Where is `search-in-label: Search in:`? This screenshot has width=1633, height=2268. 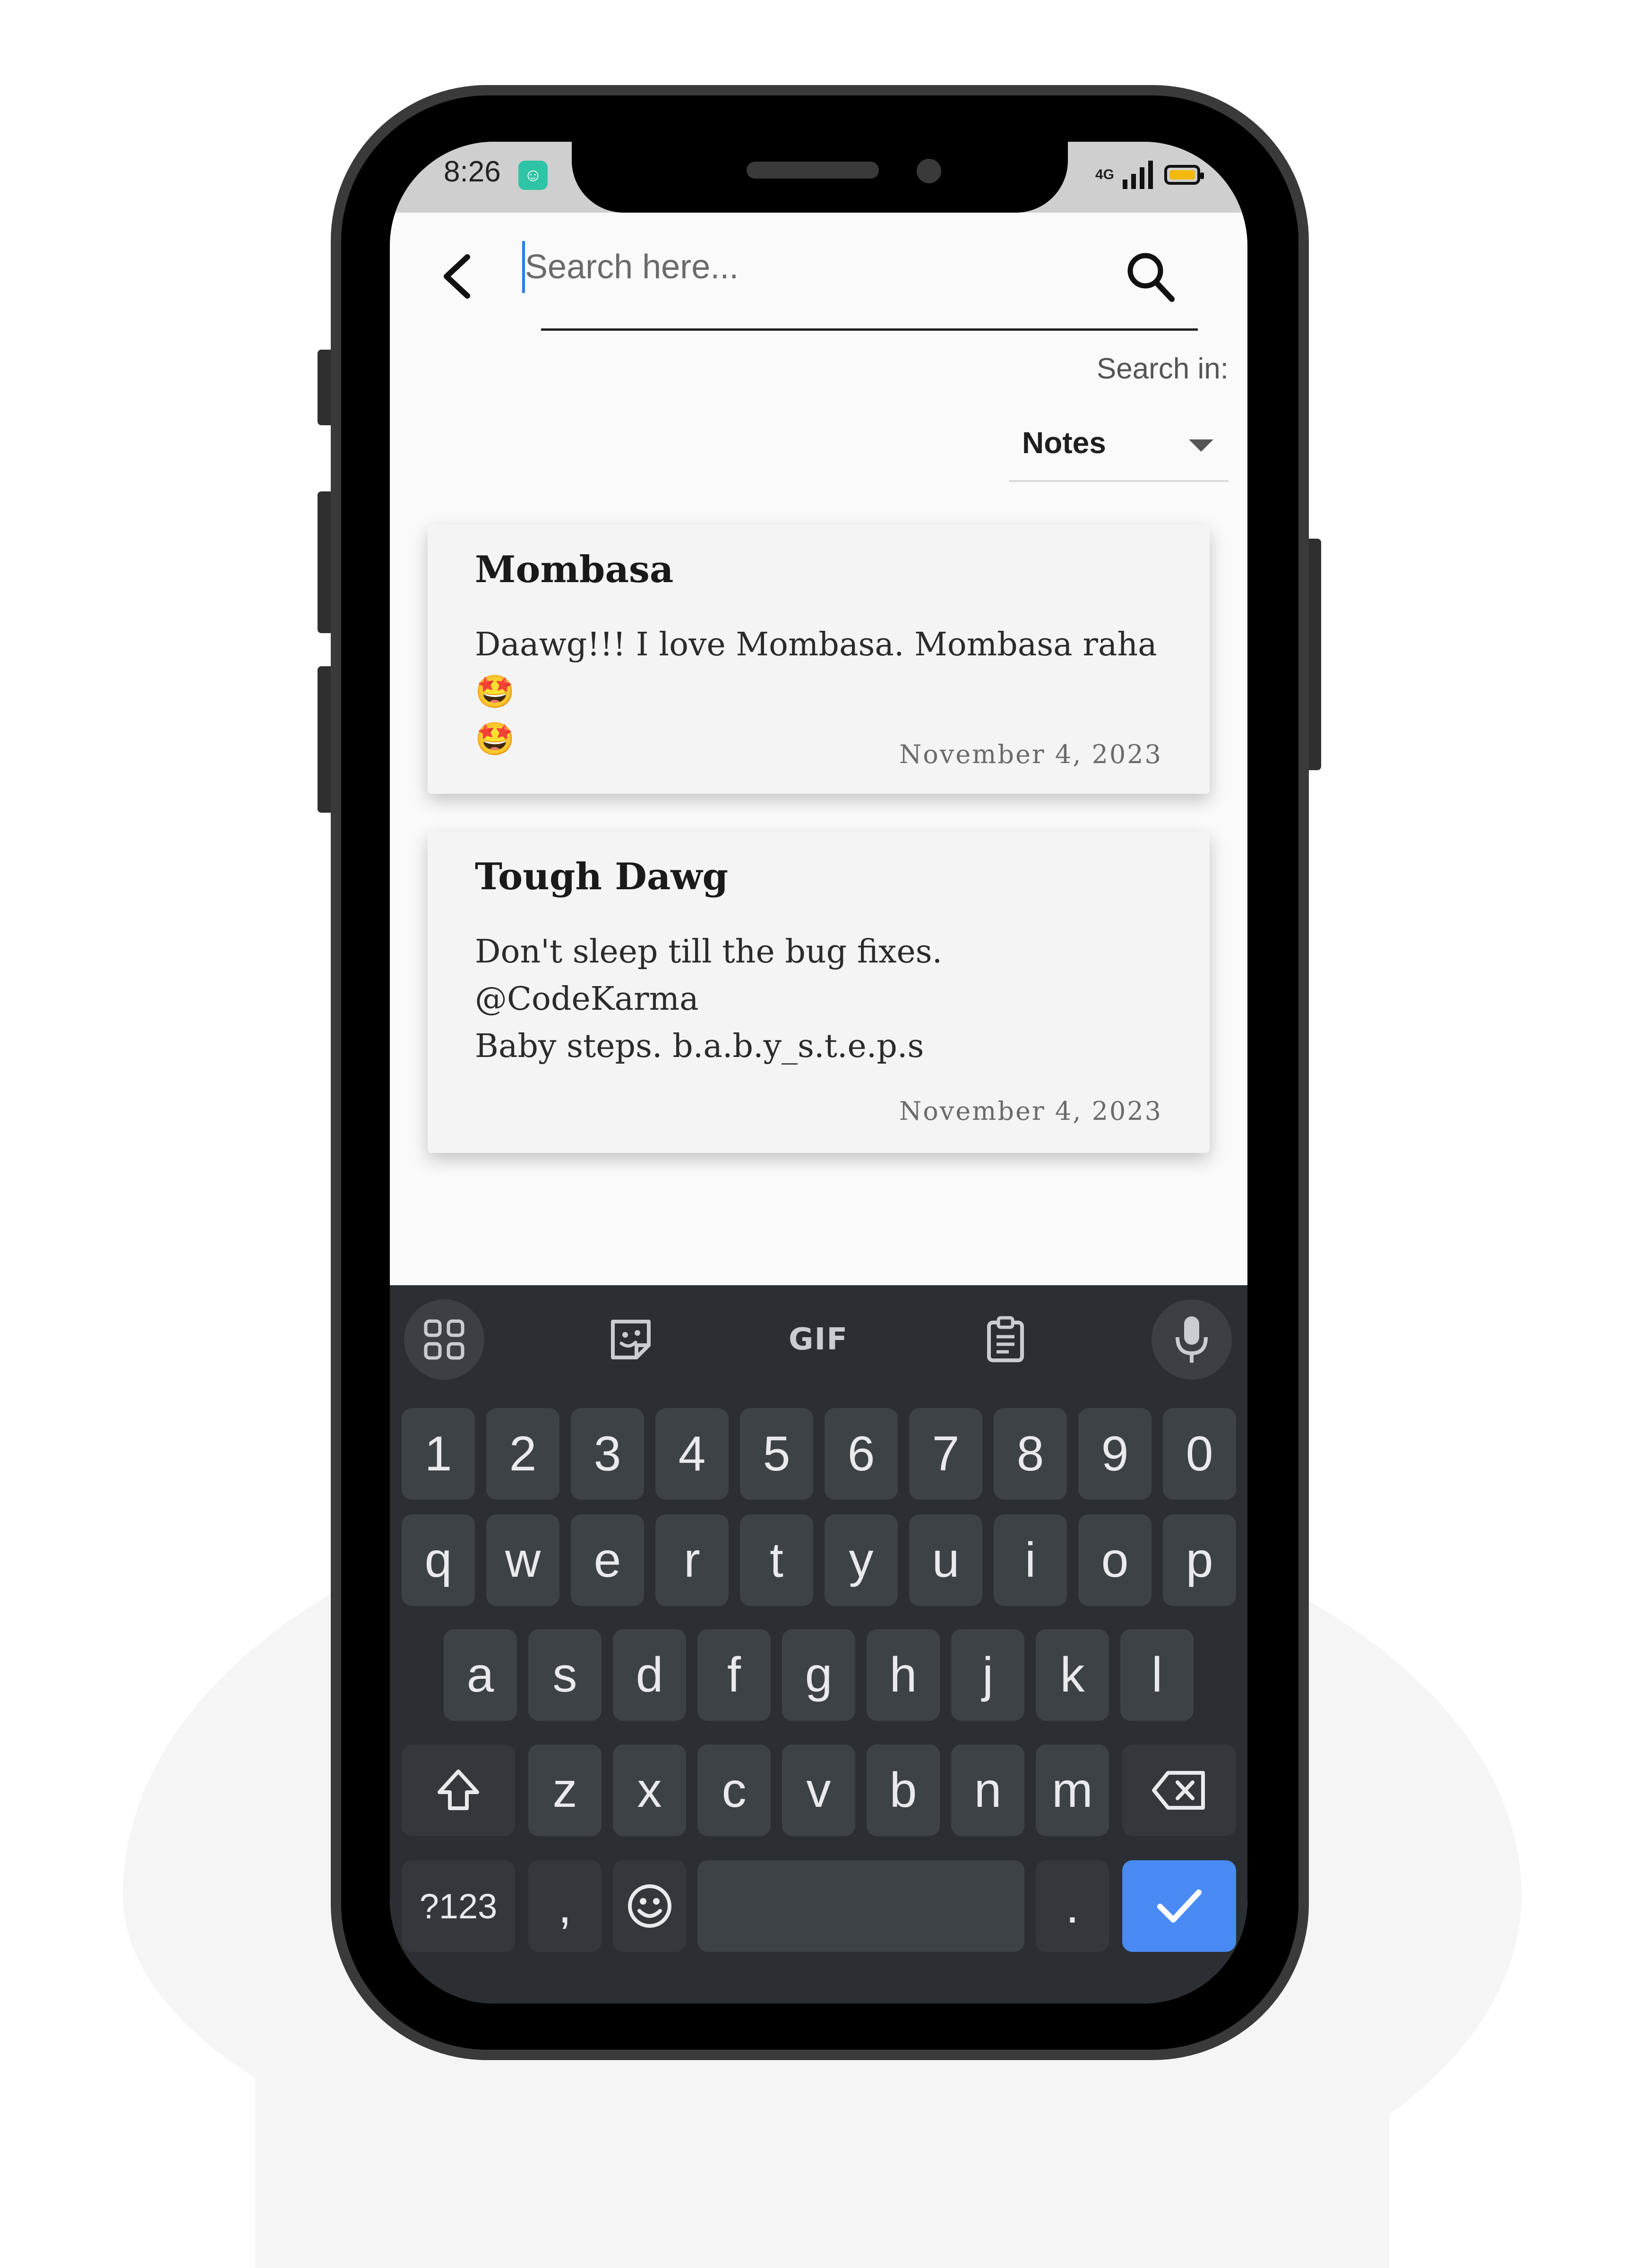 search-in-label: Search in: is located at coordinates (1162, 368).